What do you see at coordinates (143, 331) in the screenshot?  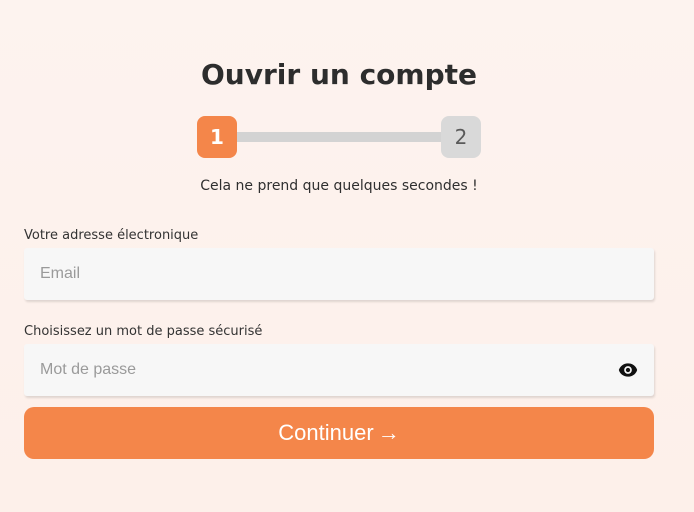 I see `password-label: Choisissez un mot de passe sécurisé` at bounding box center [143, 331].